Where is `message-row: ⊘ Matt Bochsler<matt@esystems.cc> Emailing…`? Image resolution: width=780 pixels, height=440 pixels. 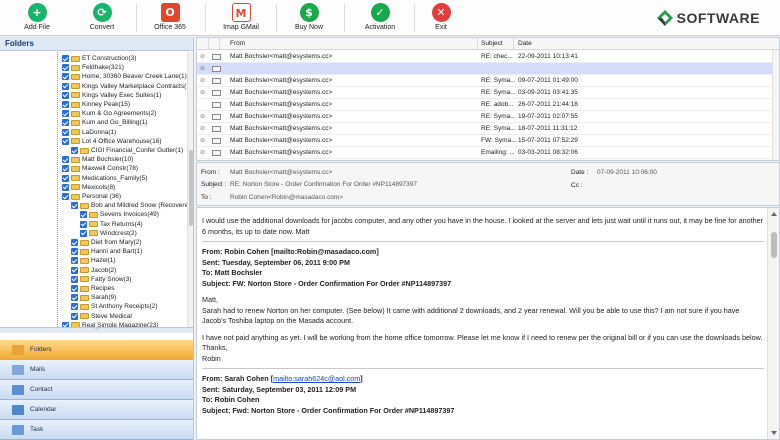 message-row: ⊘ Matt Bochsler<matt@esystems.cc> Emailing… is located at coordinates (488, 153).